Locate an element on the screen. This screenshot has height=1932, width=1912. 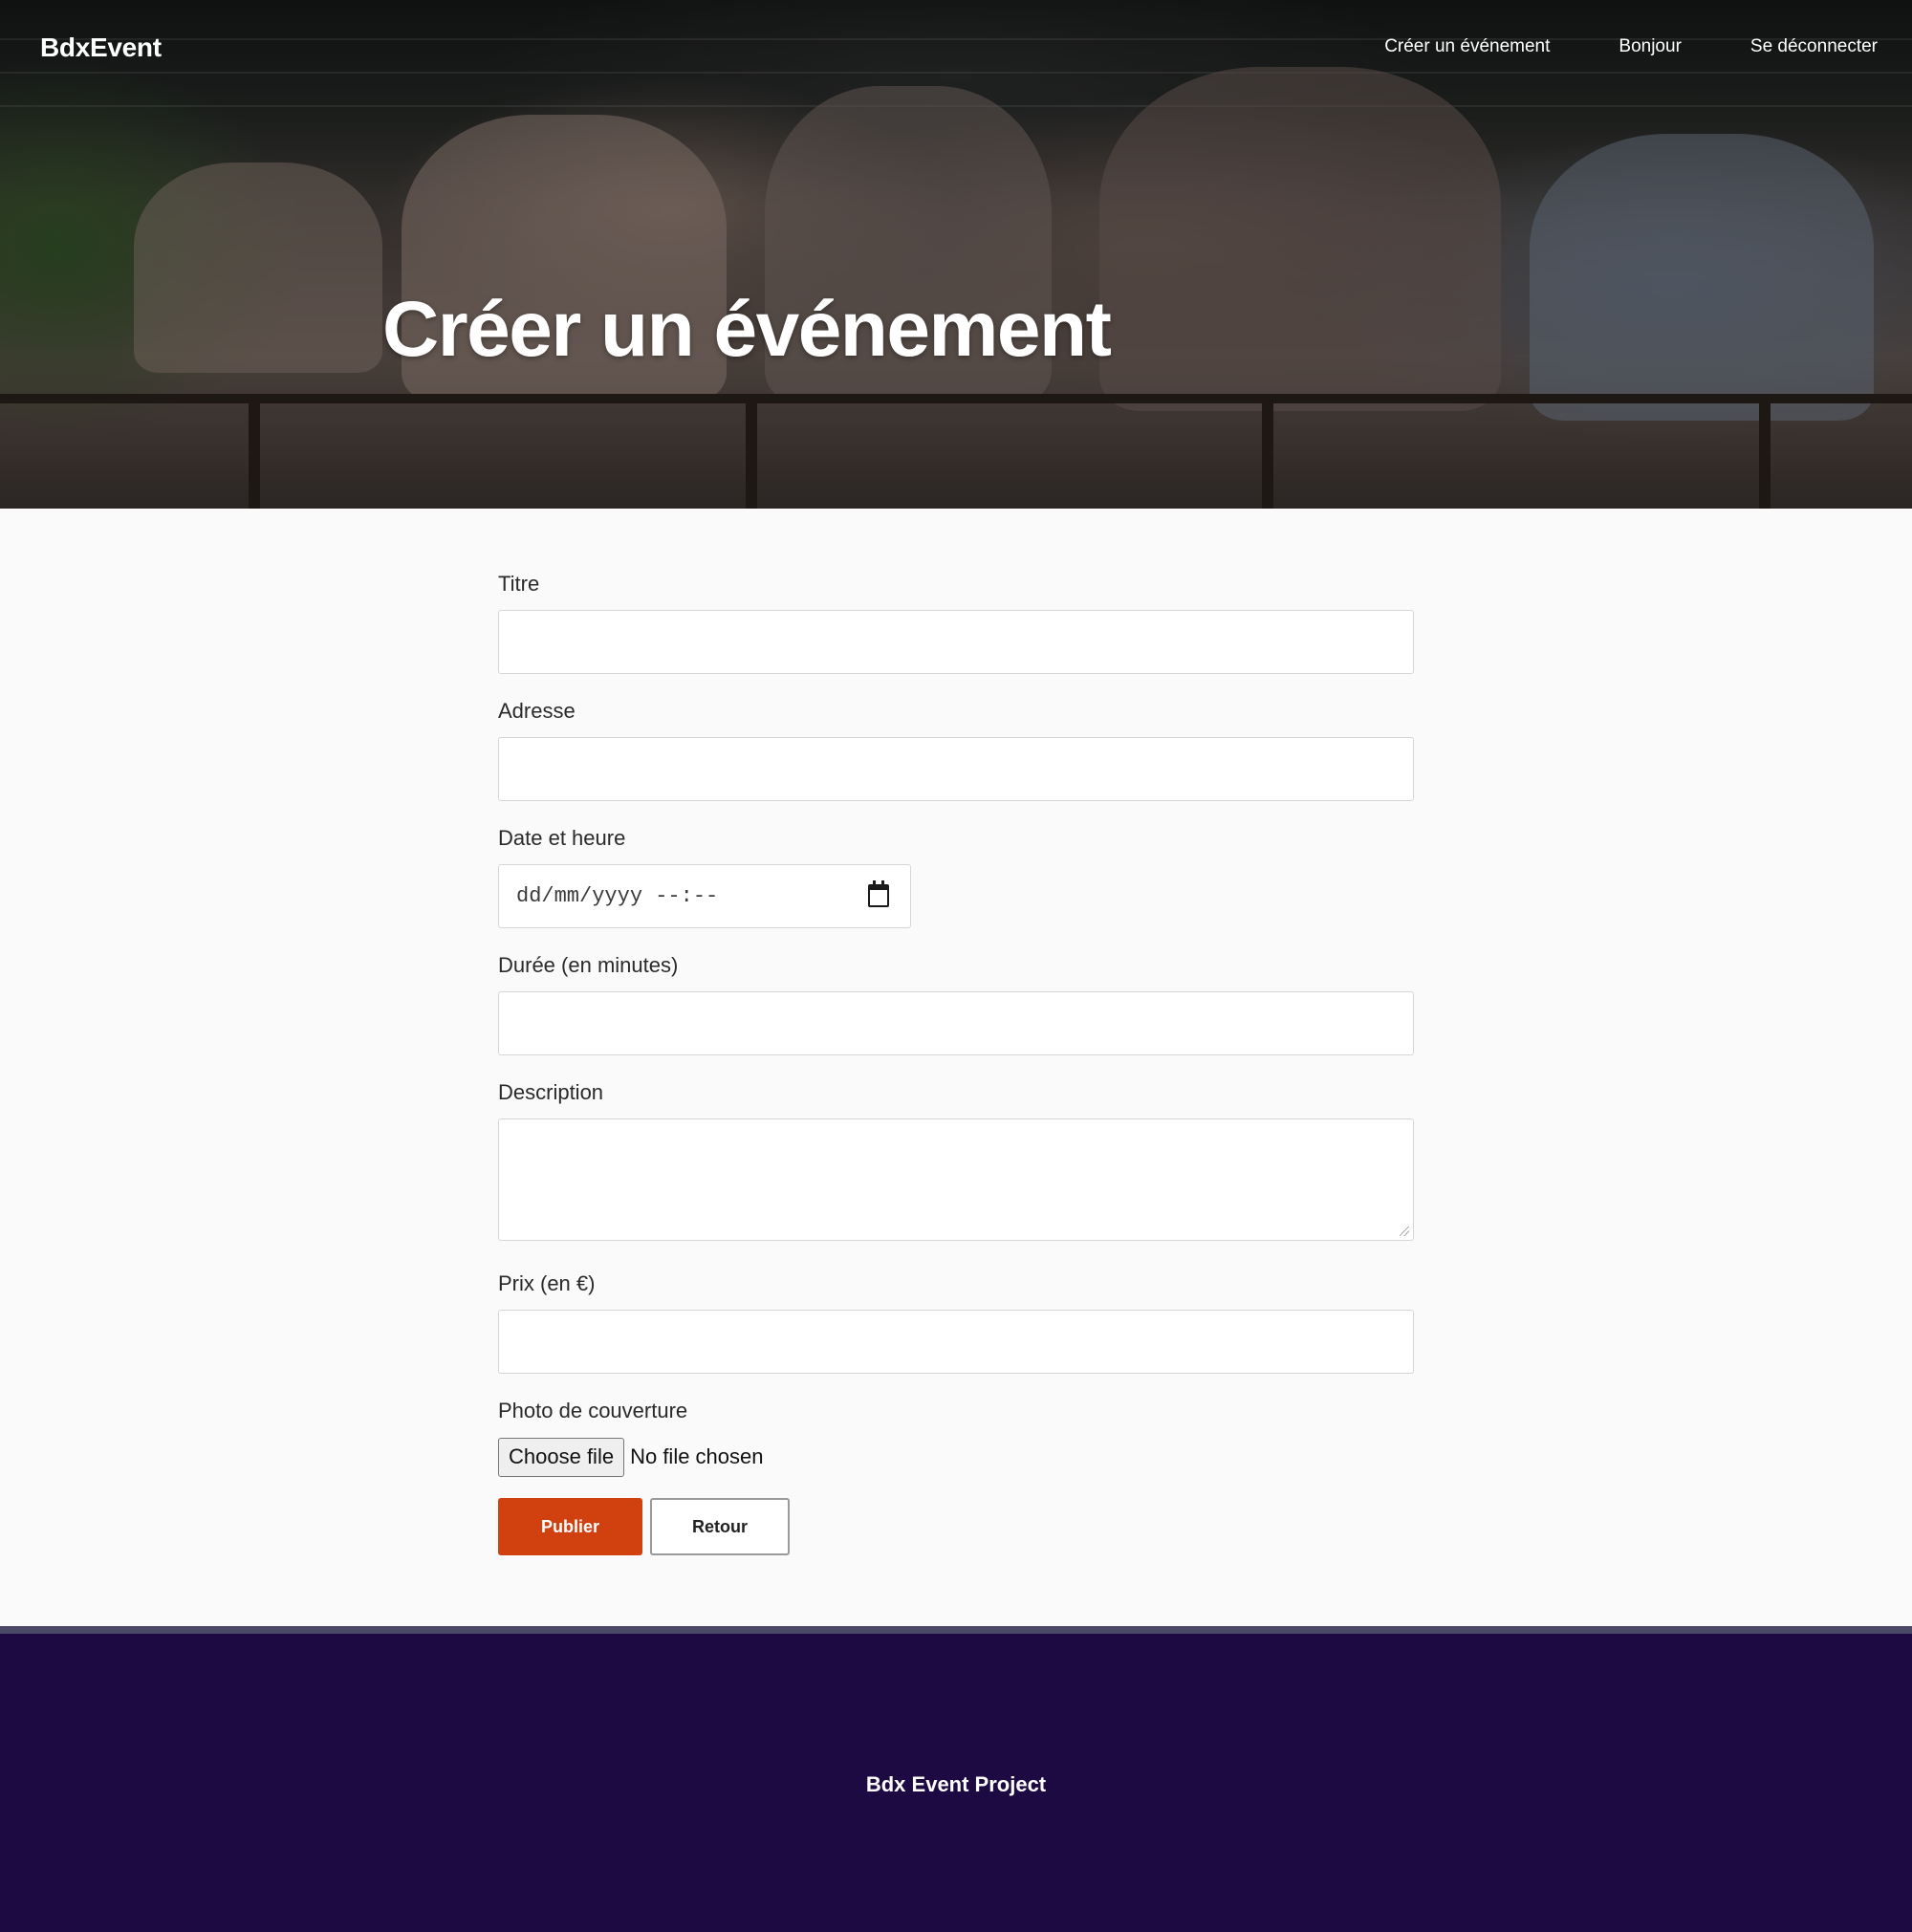
page-title: Créer un événement is located at coordinates (747, 329).